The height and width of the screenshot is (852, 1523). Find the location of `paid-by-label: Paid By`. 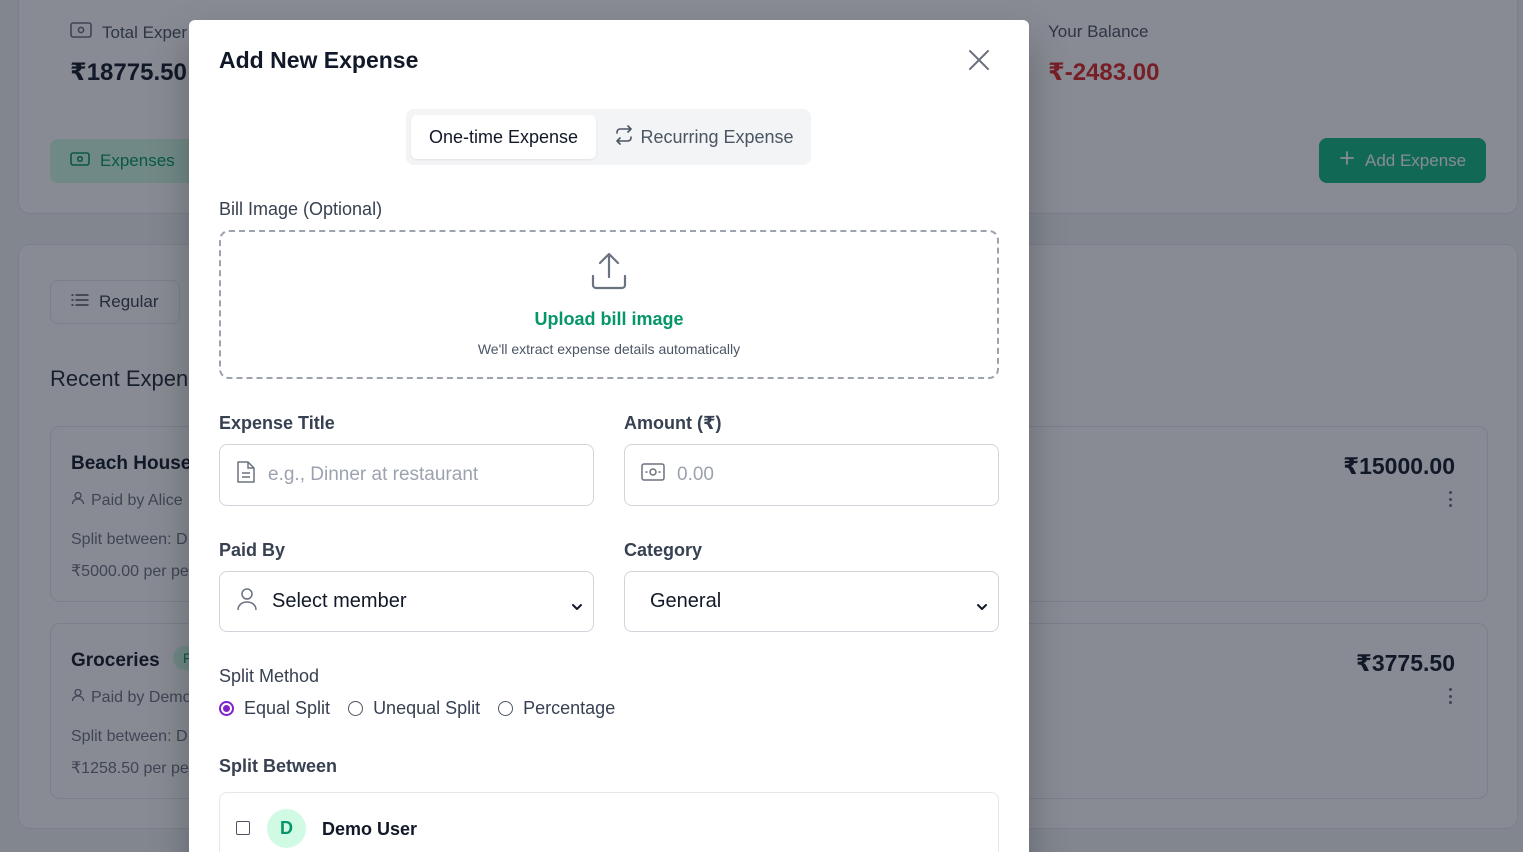

paid-by-label: Paid By is located at coordinates (252, 550).